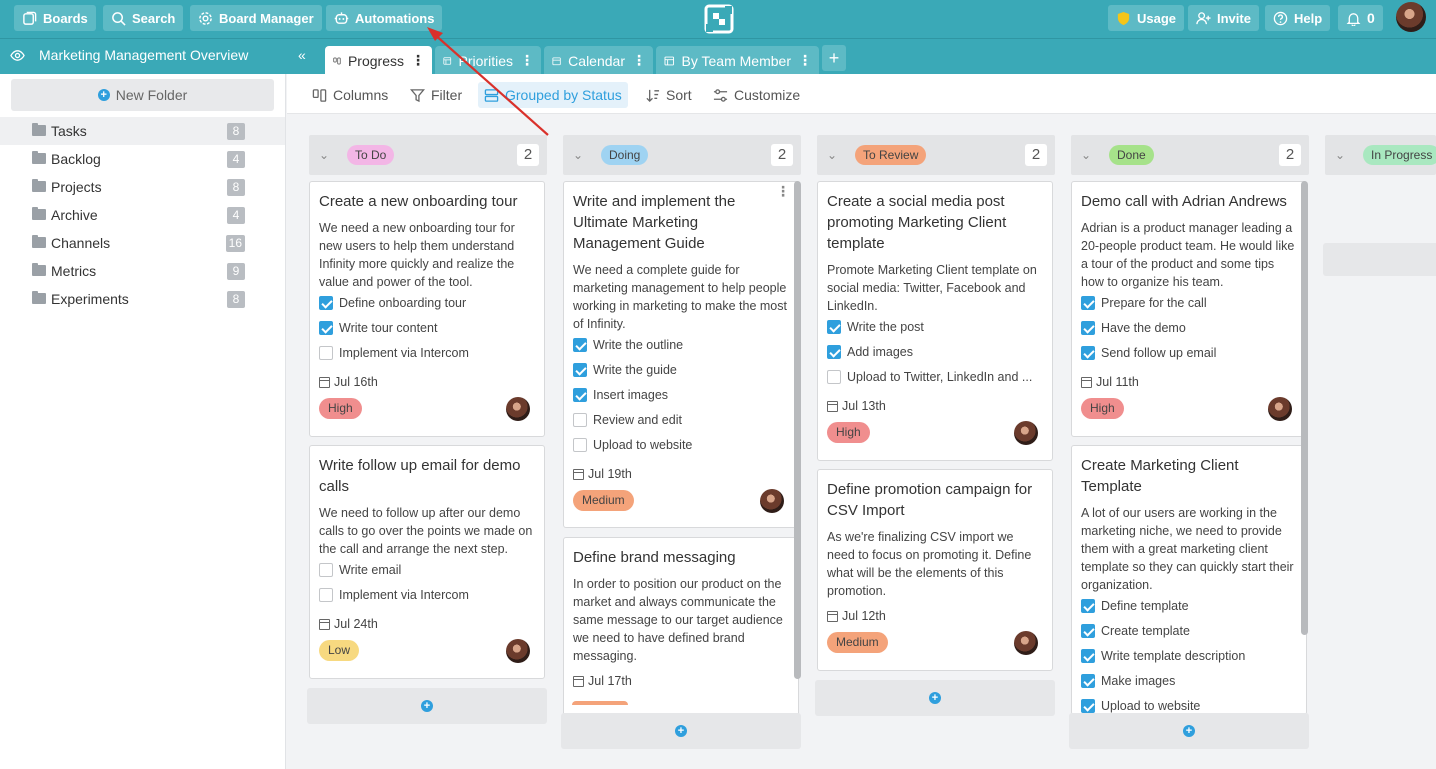  What do you see at coordinates (256, 18) in the screenshot?
I see `board-manager-button: Board Manager` at bounding box center [256, 18].